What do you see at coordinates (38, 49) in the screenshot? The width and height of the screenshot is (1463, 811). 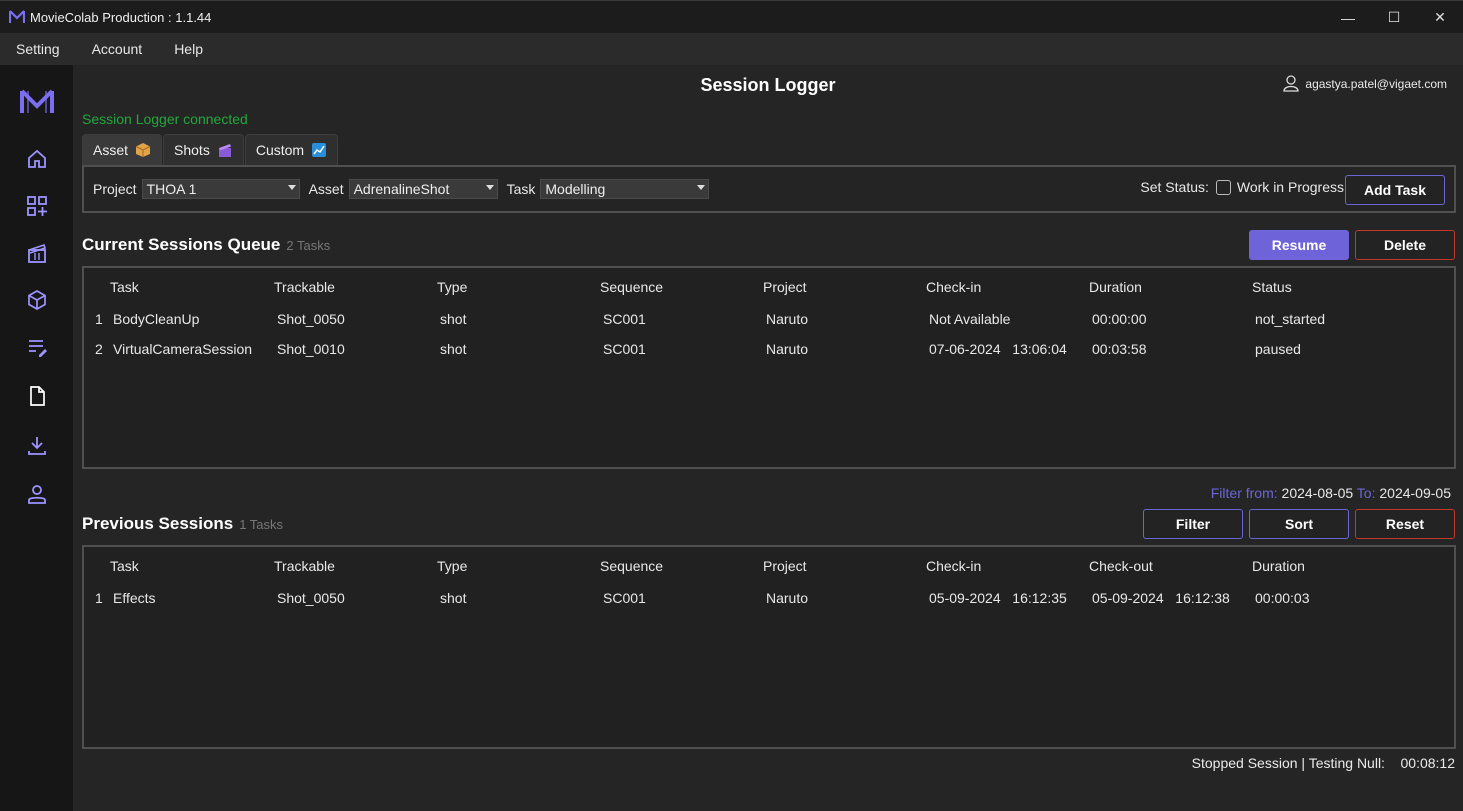 I see `menu-setting: Setting` at bounding box center [38, 49].